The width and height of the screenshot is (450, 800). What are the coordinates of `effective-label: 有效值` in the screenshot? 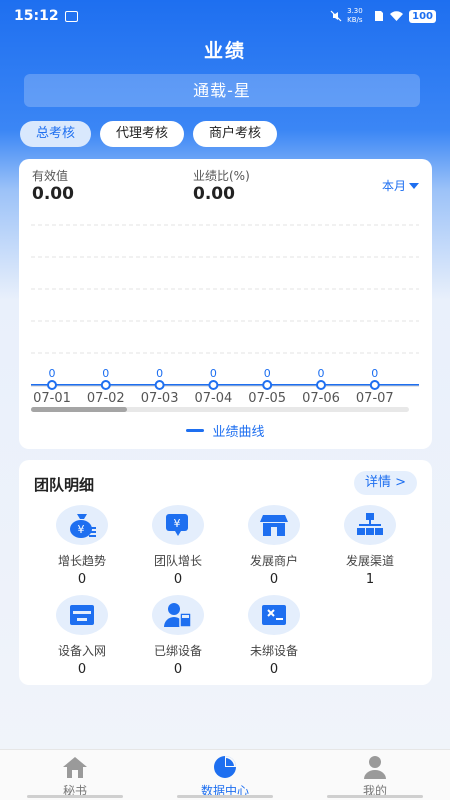 It's located at (50, 176).